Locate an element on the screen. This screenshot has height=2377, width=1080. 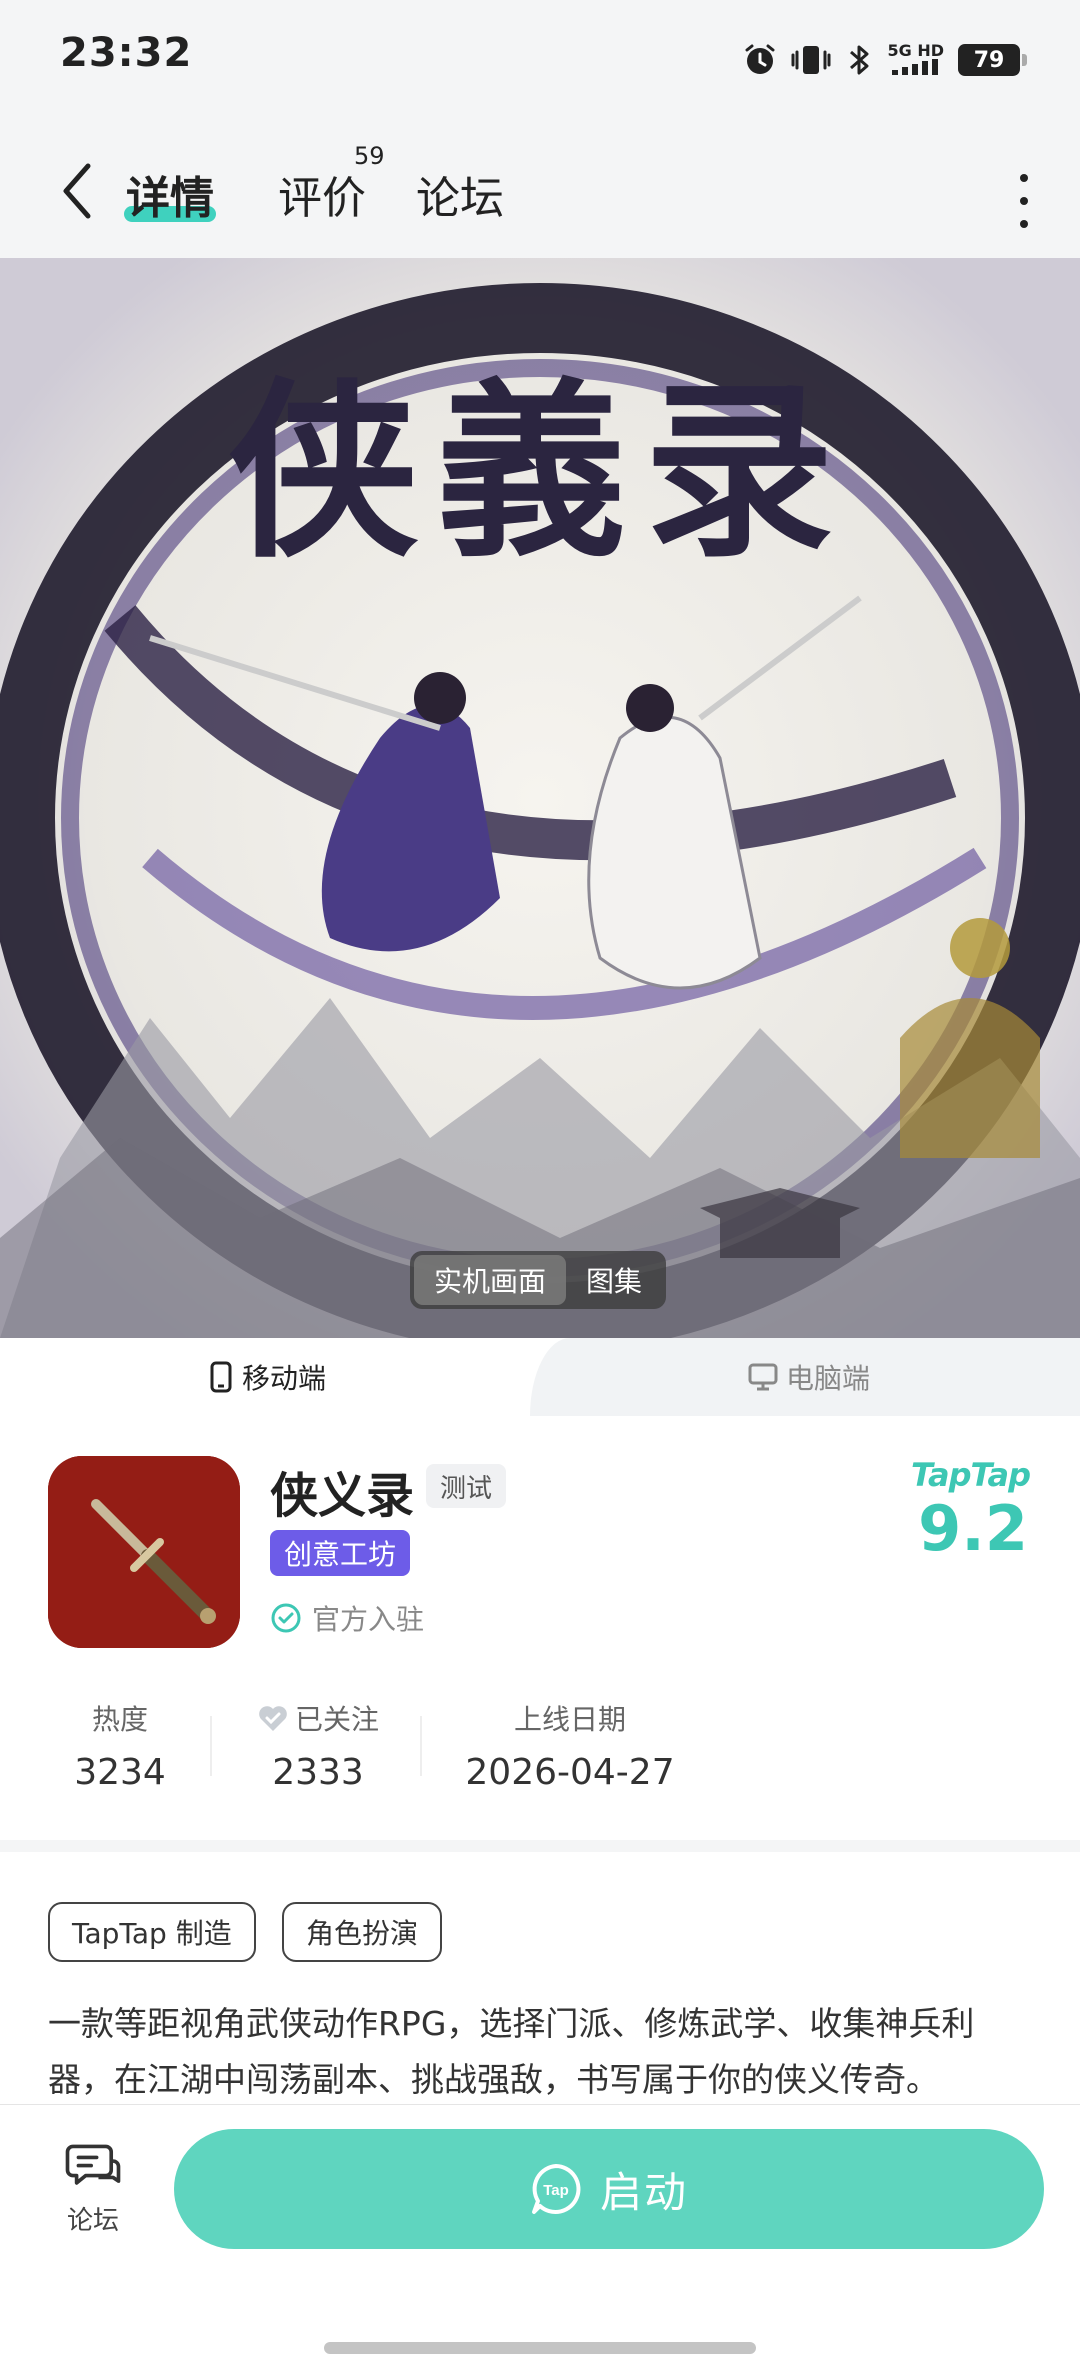
battery-icon: 79 is located at coordinates (992, 60).